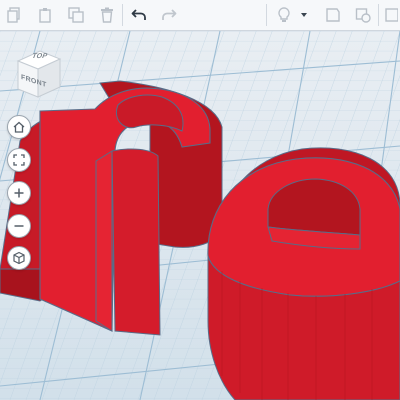  I want to click on lightbulb-icon, so click(284, 14).